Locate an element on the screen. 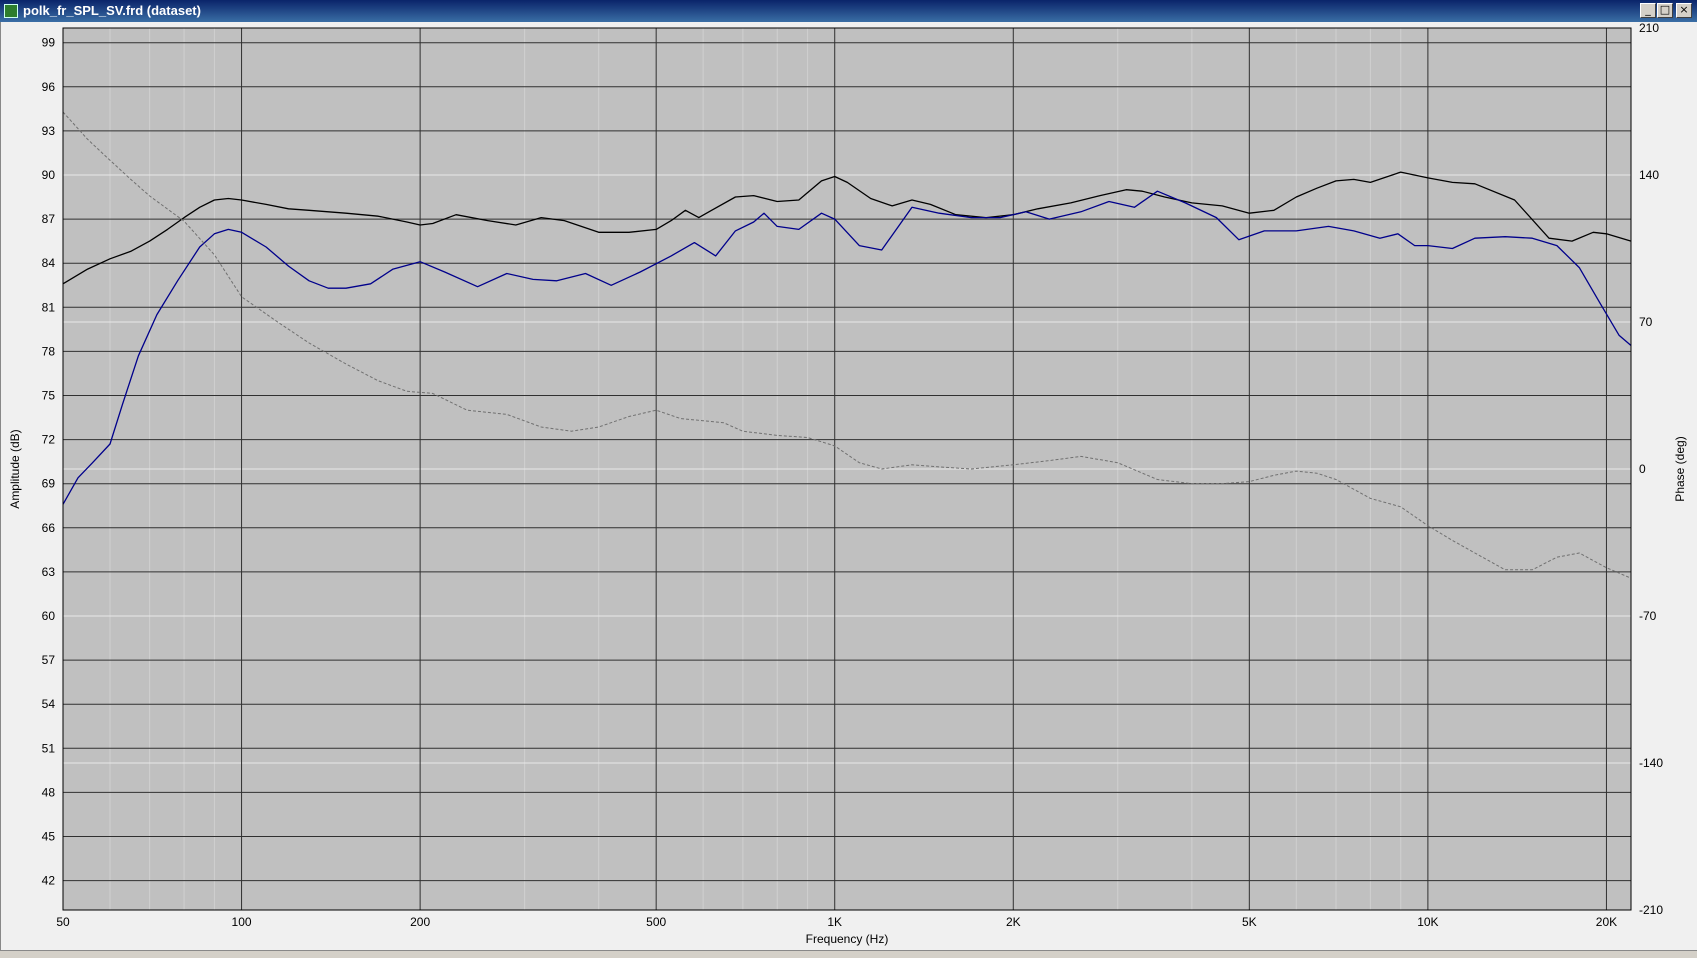 The height and width of the screenshot is (958, 1697). y-tick-label: 96 is located at coordinates (49, 87).